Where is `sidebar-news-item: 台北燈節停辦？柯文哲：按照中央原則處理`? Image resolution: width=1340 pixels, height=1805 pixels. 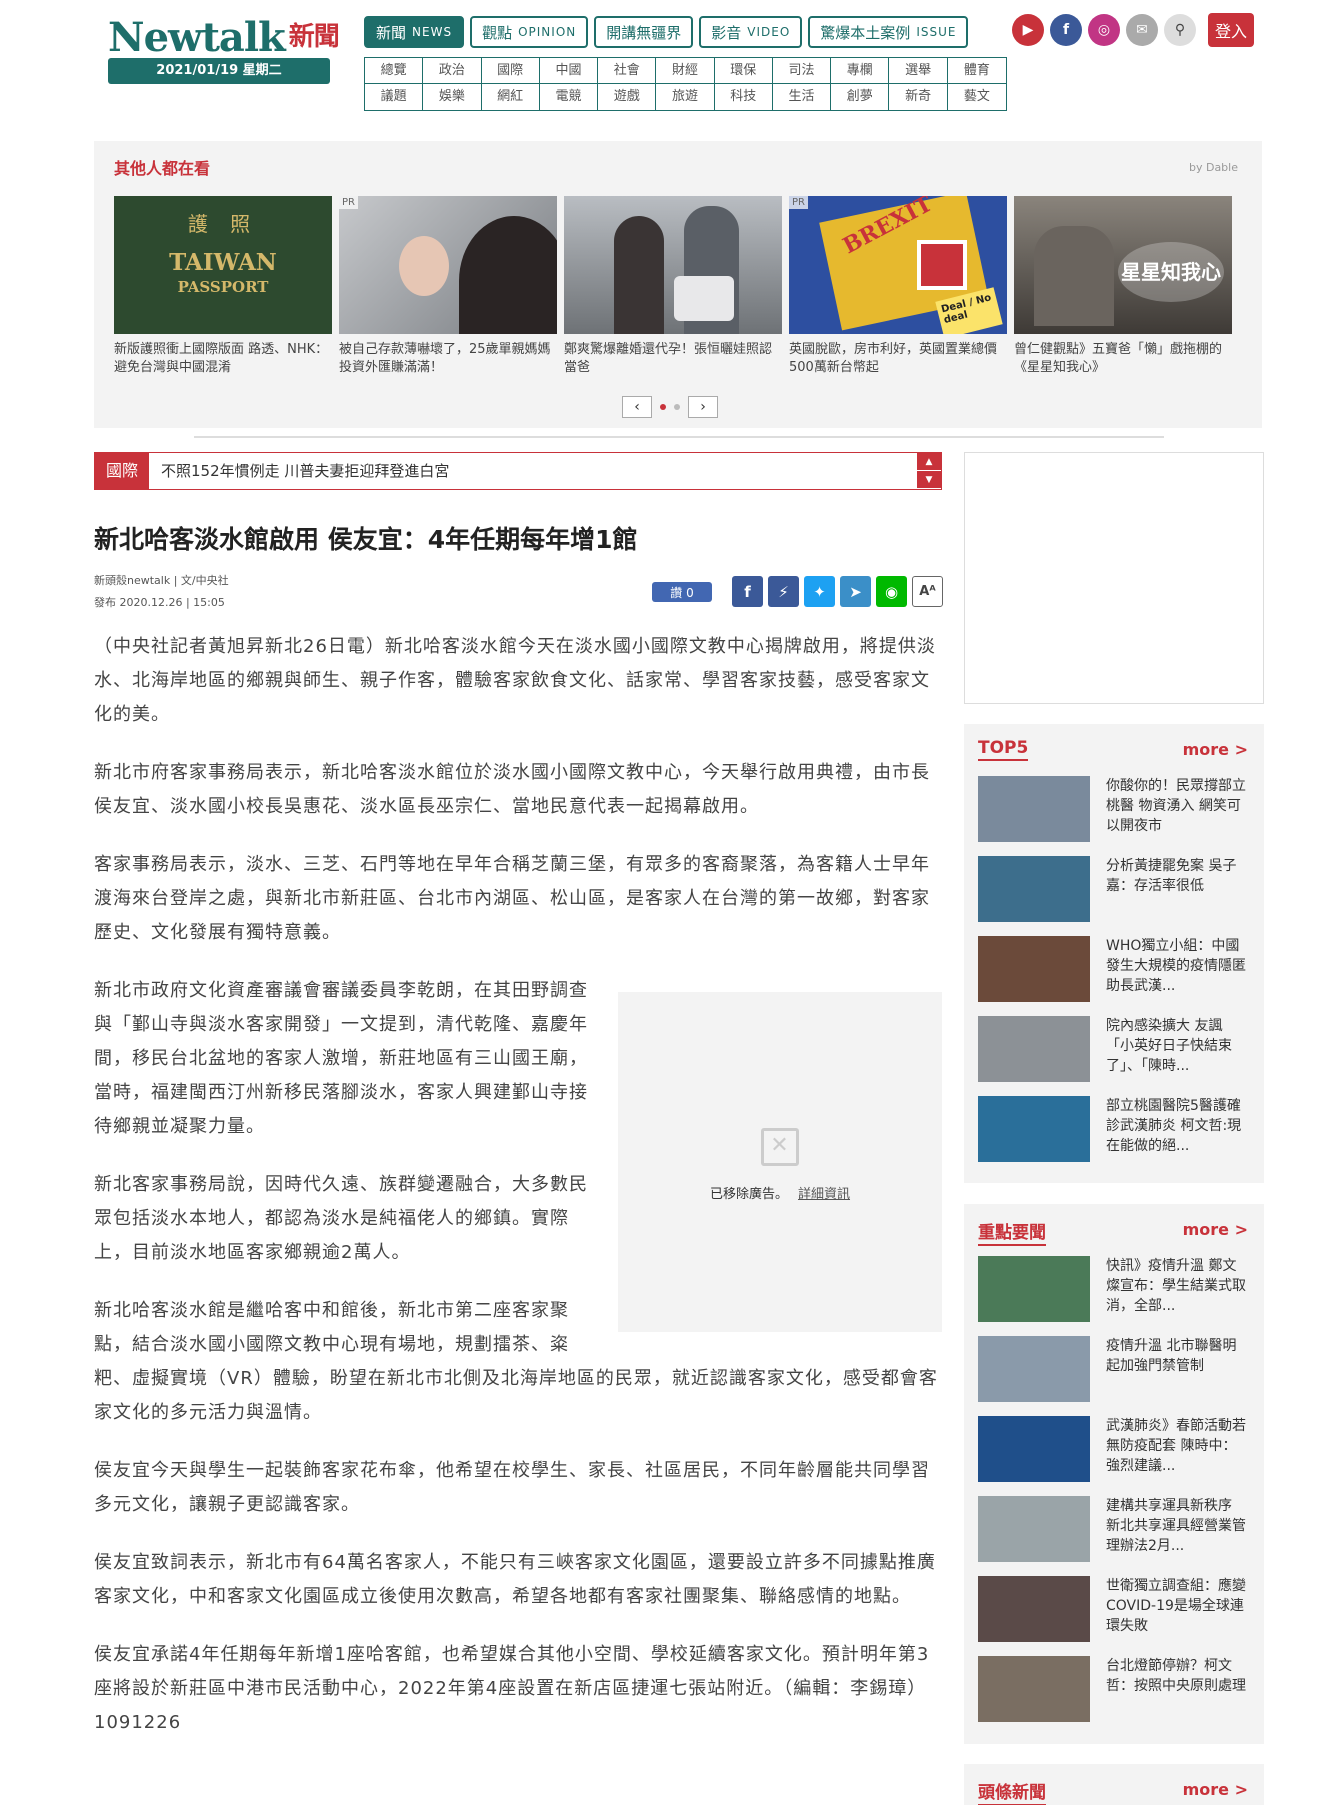 sidebar-news-item: 台北燈節停辦？柯文哲：按照中央原則處理 is located at coordinates (1114, 1696).